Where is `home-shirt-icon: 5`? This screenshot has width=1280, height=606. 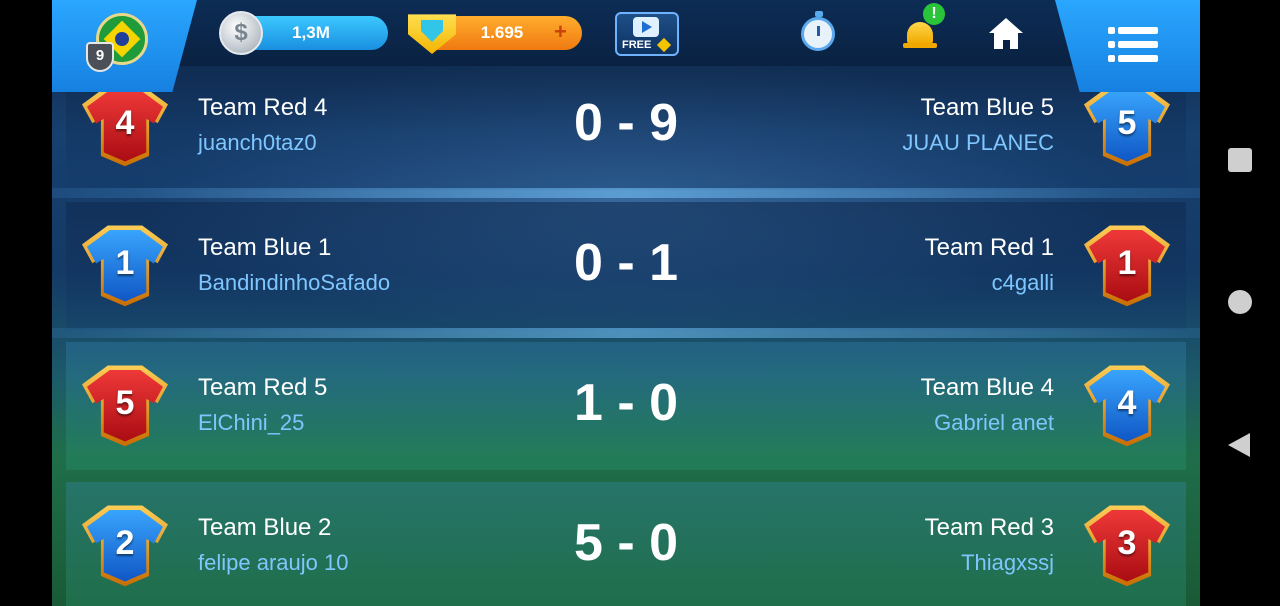 home-shirt-icon: 5 is located at coordinates (125, 405).